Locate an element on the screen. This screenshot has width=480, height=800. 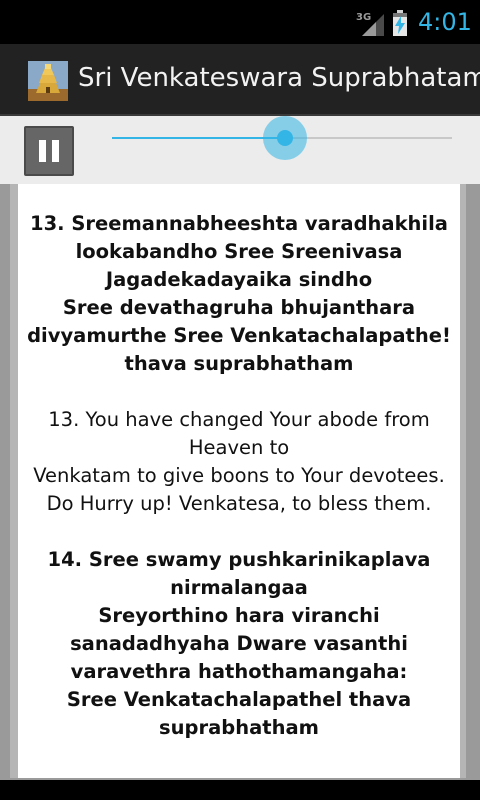
verse-14-line: sanadadhyaha Dware vasanthi is located at coordinates (239, 643).